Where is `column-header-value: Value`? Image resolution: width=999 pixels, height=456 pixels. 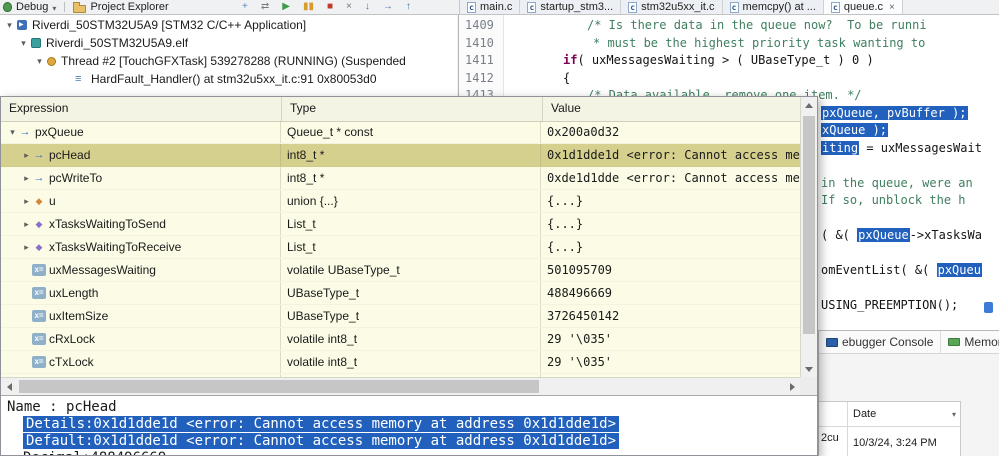
column-header-value: Value is located at coordinates (671, 109).